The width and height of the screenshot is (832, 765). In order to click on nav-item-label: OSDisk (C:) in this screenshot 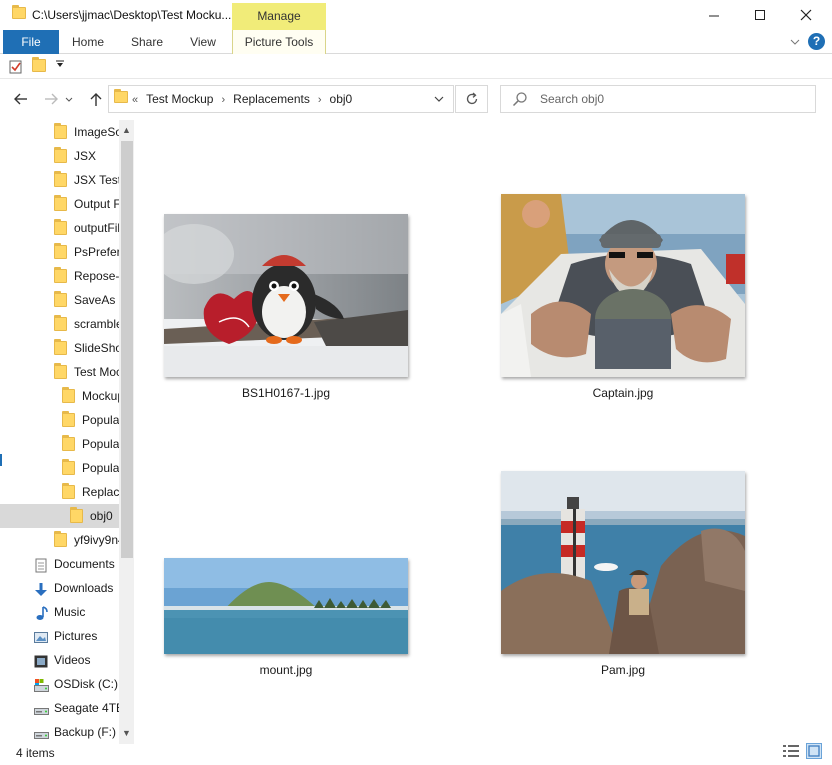, I will do `click(86, 684)`.